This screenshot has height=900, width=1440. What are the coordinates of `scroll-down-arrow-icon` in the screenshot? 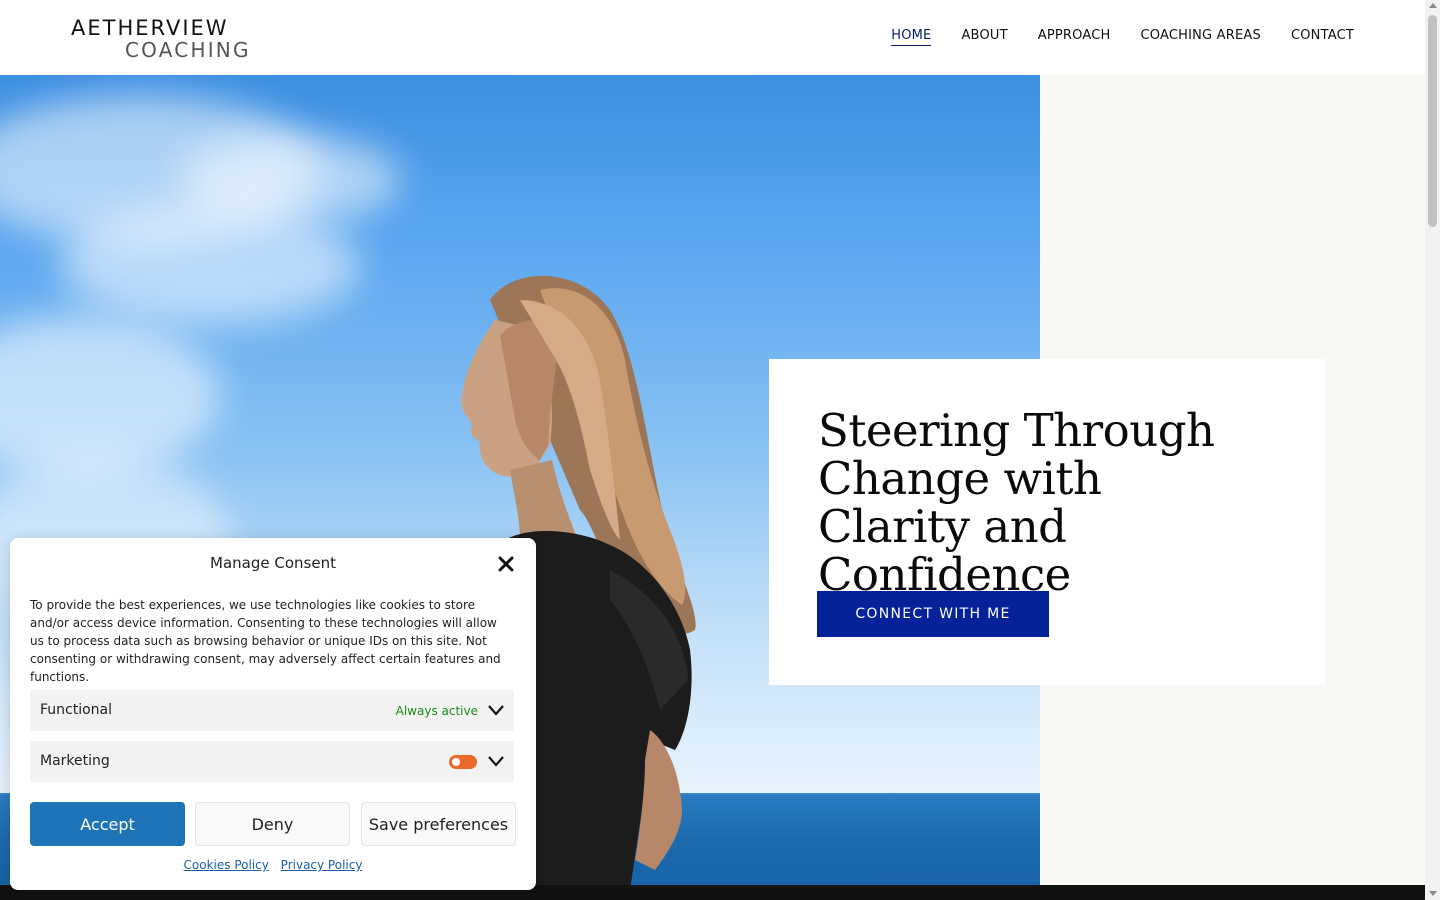 It's located at (1433, 893).